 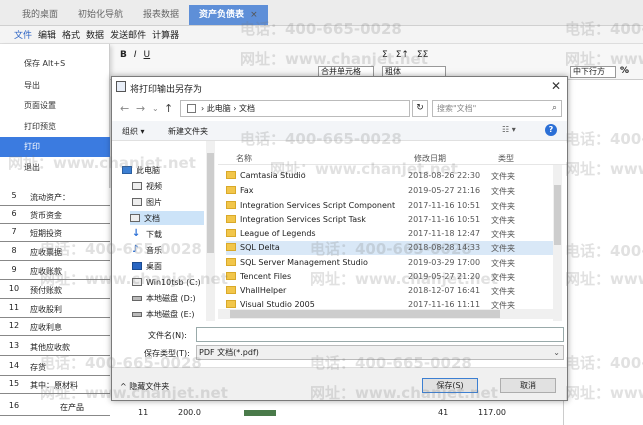 What do you see at coordinates (391, 234) in the screenshot?
I see `list-item: League of Legends 2017-11-18 12:47 文件夹` at bounding box center [391, 234].